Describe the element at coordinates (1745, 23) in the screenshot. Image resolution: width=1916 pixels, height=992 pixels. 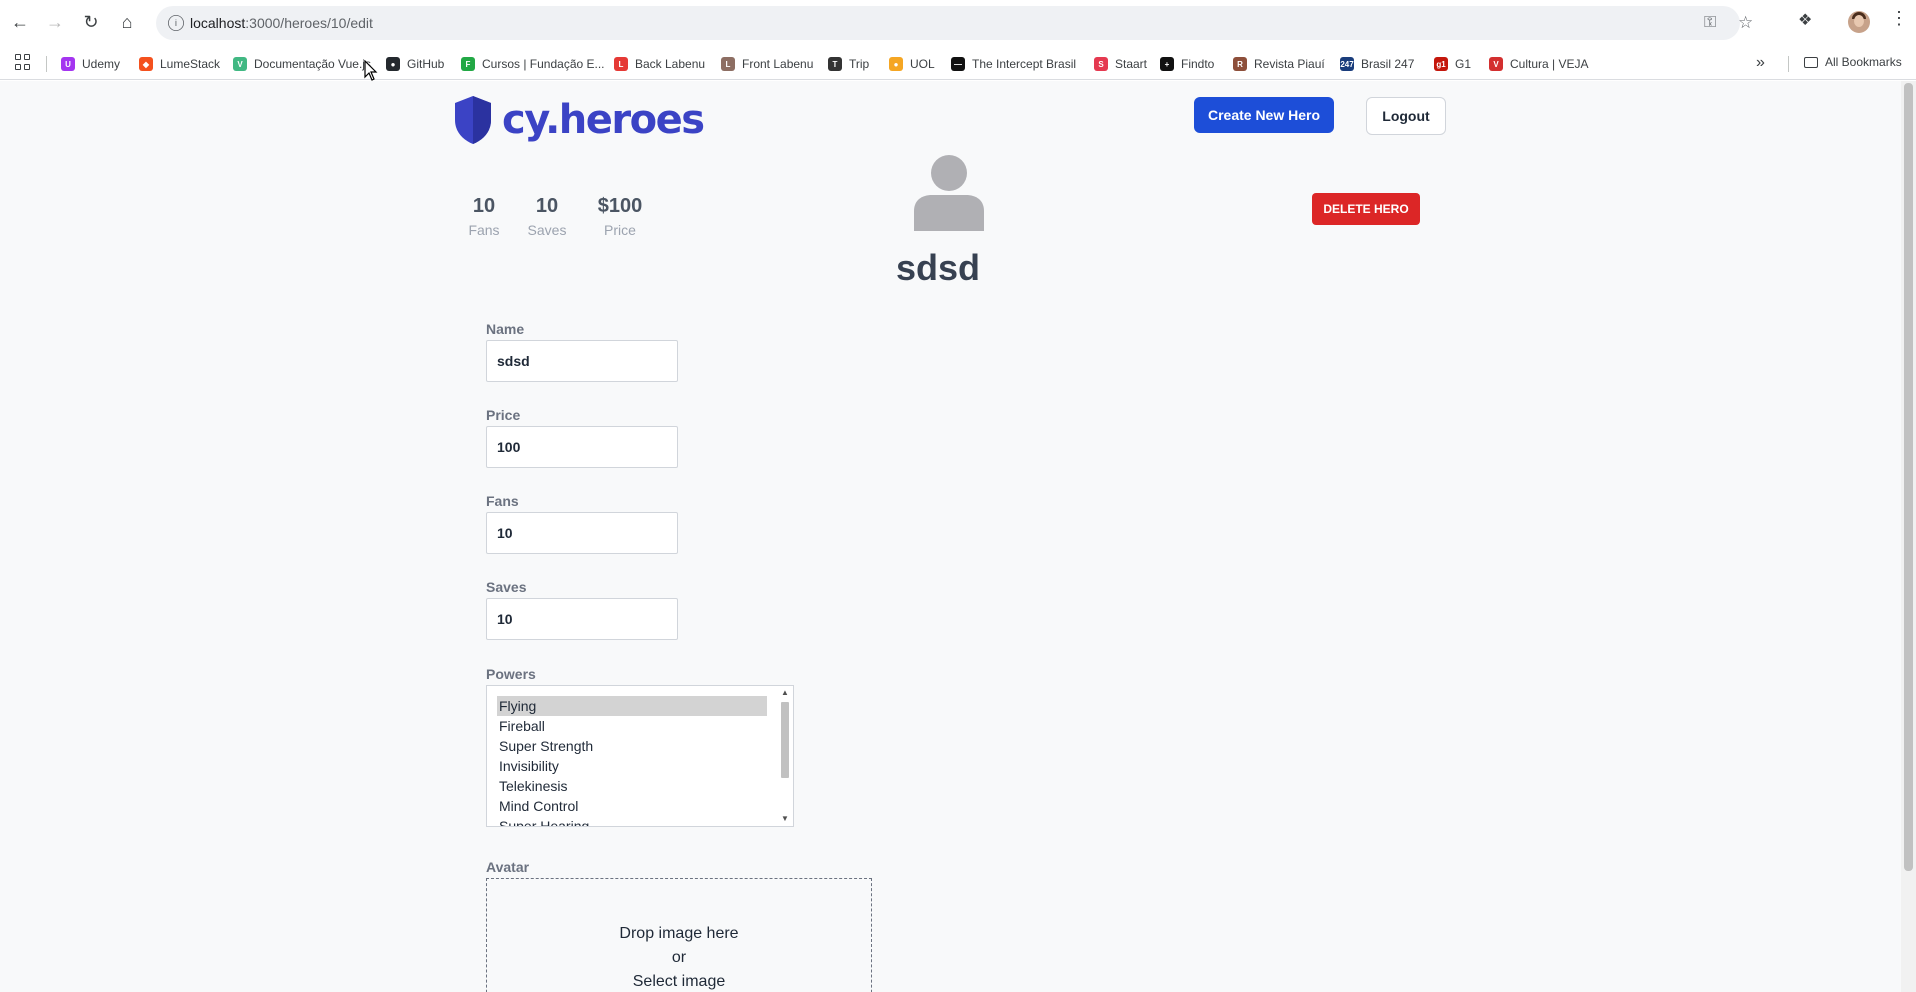
I see `bookmark-star-icon: ☆` at that location.